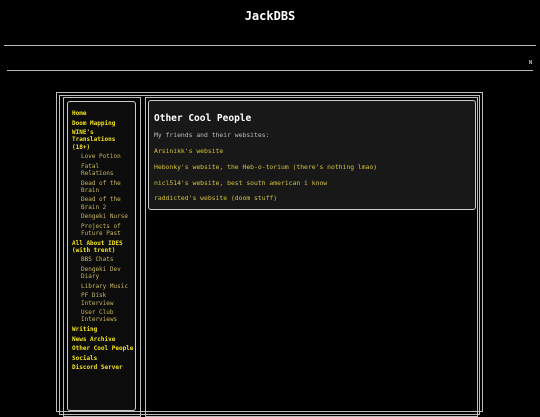 This screenshot has height=417, width=540. What do you see at coordinates (103, 358) in the screenshot?
I see `nav-link: Socials` at bounding box center [103, 358].